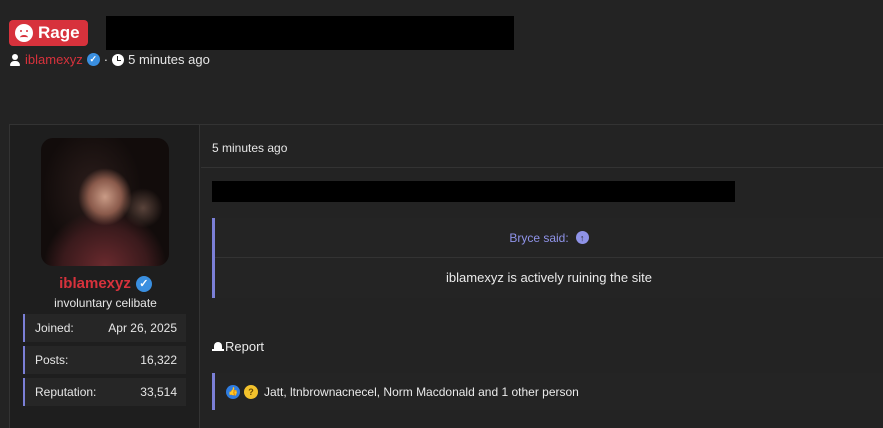 The width and height of the screenshot is (883, 428). Describe the element at coordinates (582, 237) in the screenshot. I see `arrow-up-icon: ↑` at that location.